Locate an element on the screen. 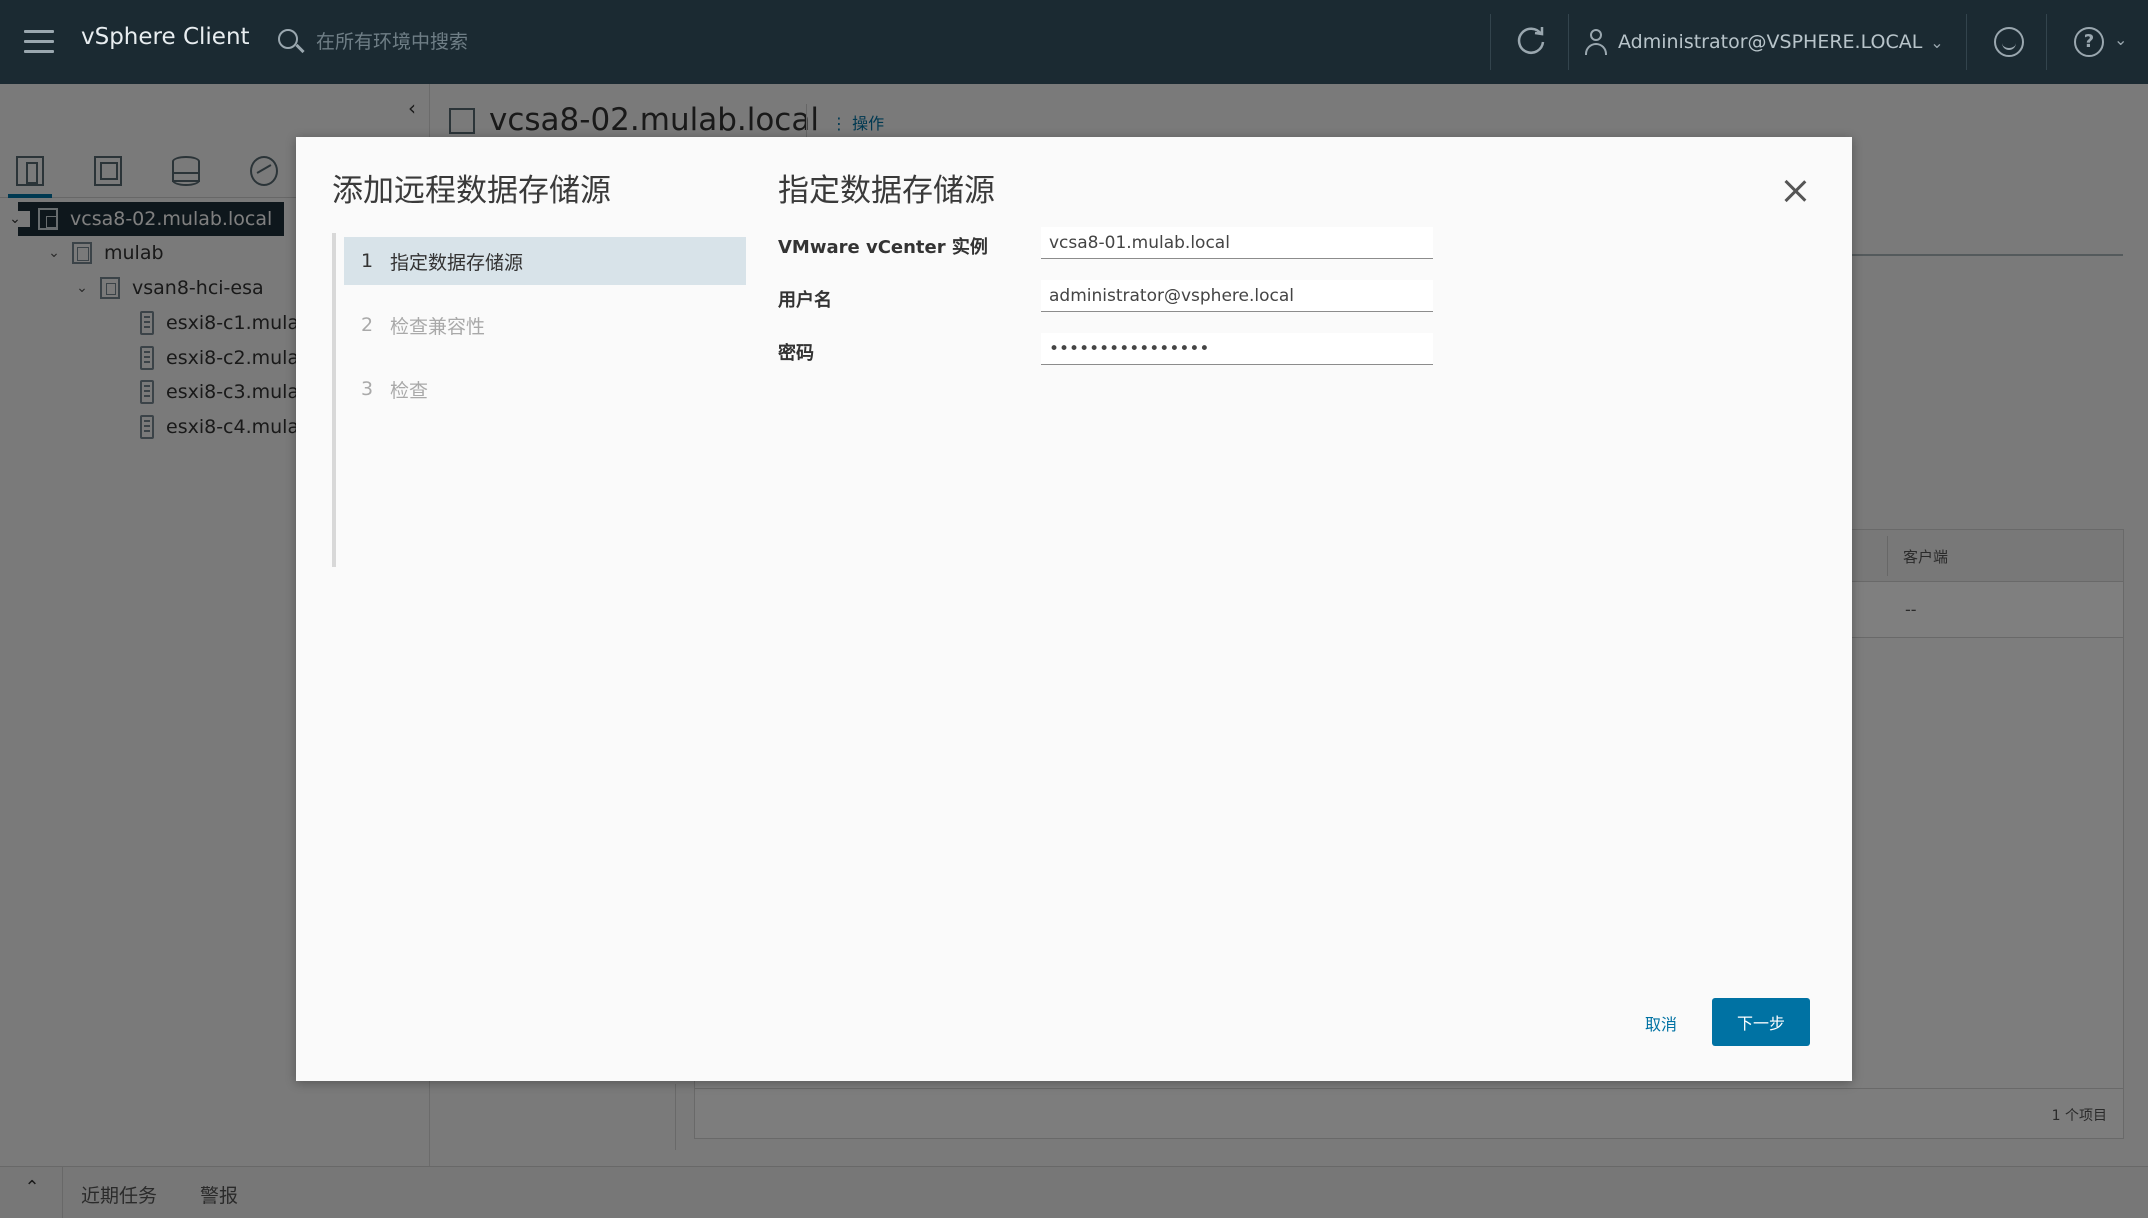 The width and height of the screenshot is (2148, 1218). wizard-page-title: 指定数据存储源 is located at coordinates (886, 191).